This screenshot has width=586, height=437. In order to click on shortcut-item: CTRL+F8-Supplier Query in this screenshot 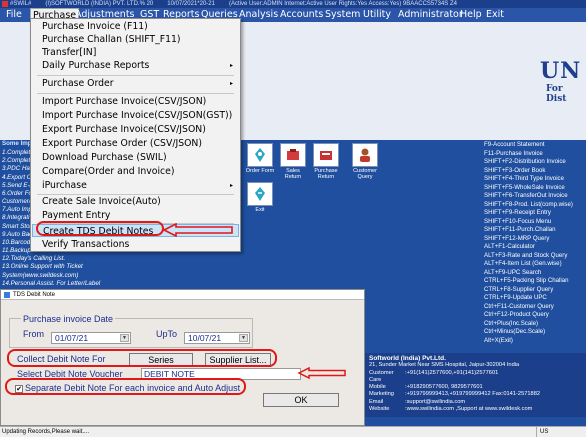, I will do `click(519, 289)`.